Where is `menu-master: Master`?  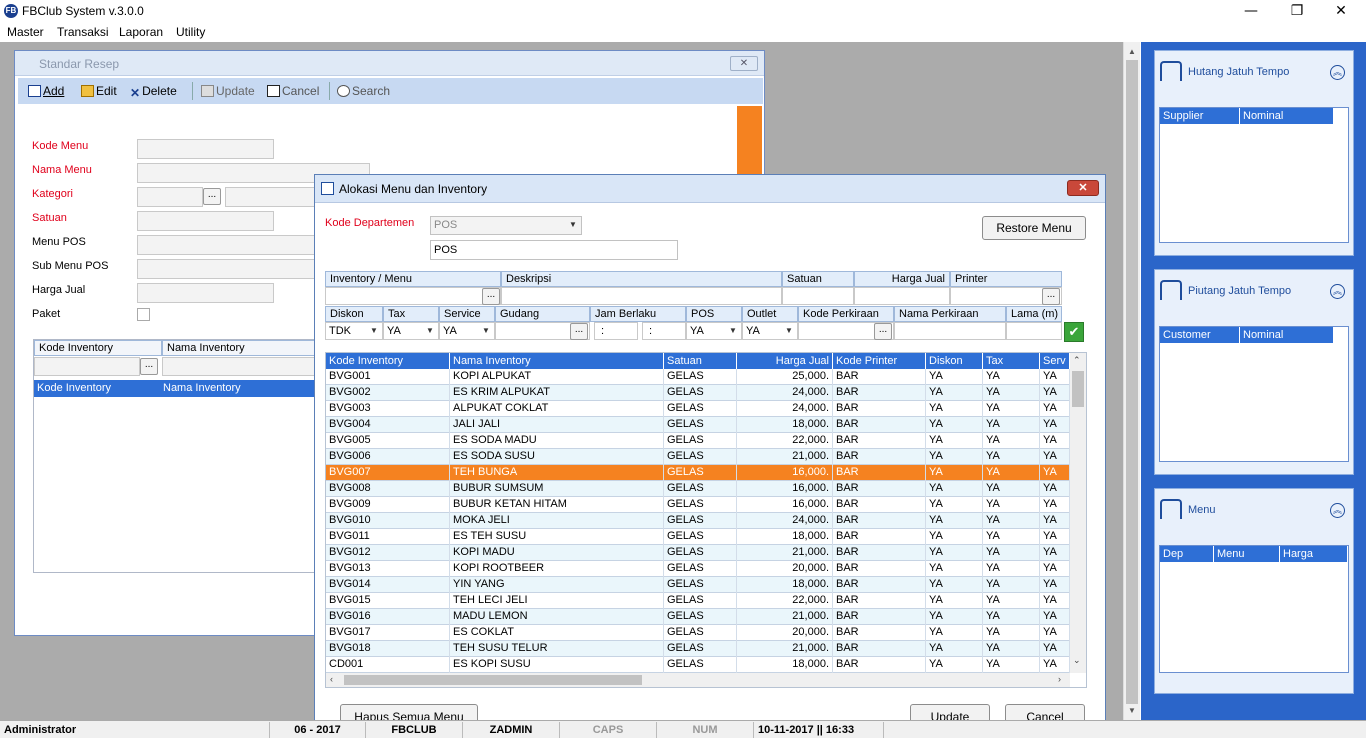
menu-master: Master is located at coordinates (25, 32).